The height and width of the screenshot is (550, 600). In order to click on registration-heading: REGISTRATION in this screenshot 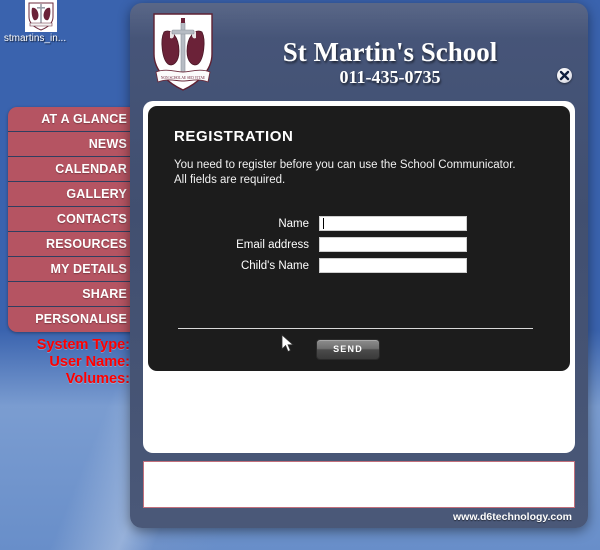, I will do `click(234, 136)`.